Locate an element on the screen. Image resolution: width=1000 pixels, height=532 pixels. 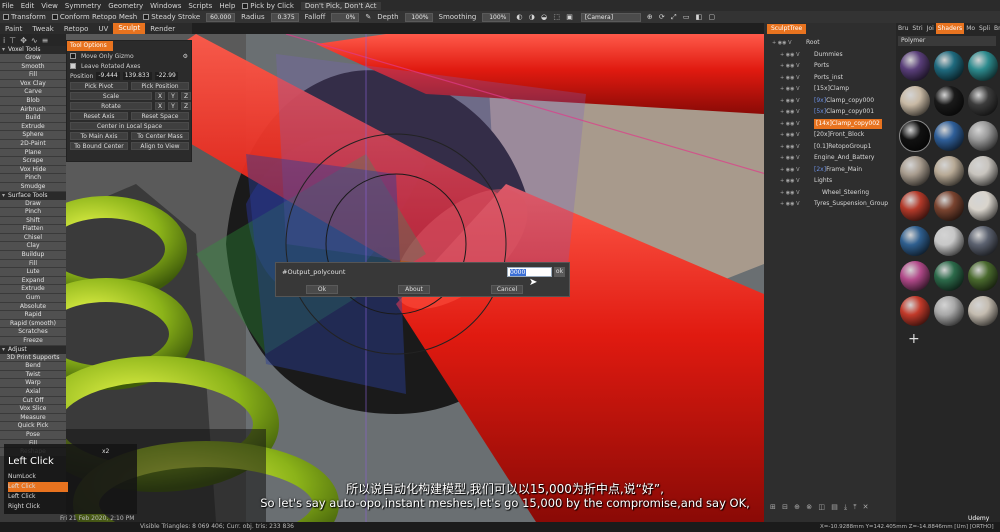
tree-row: + ◉◉ V Tyres_Suspension_Group is located at coordinates (830, 204).